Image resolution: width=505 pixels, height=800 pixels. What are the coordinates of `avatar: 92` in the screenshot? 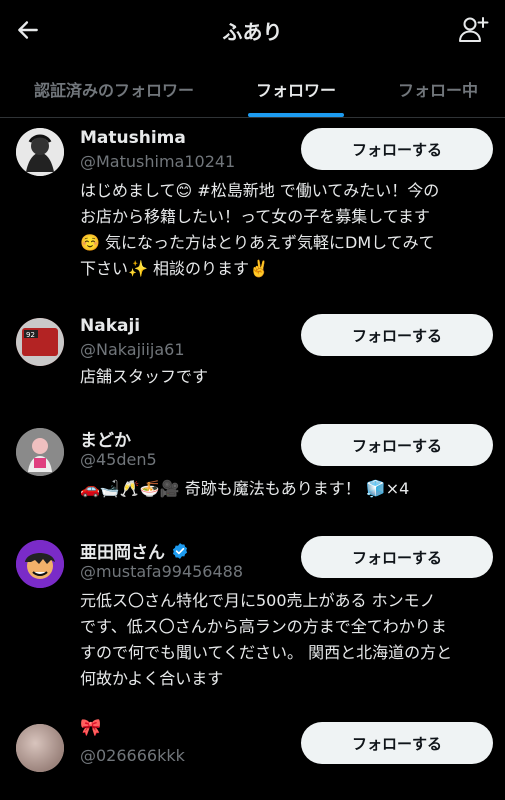 It's located at (40, 342).